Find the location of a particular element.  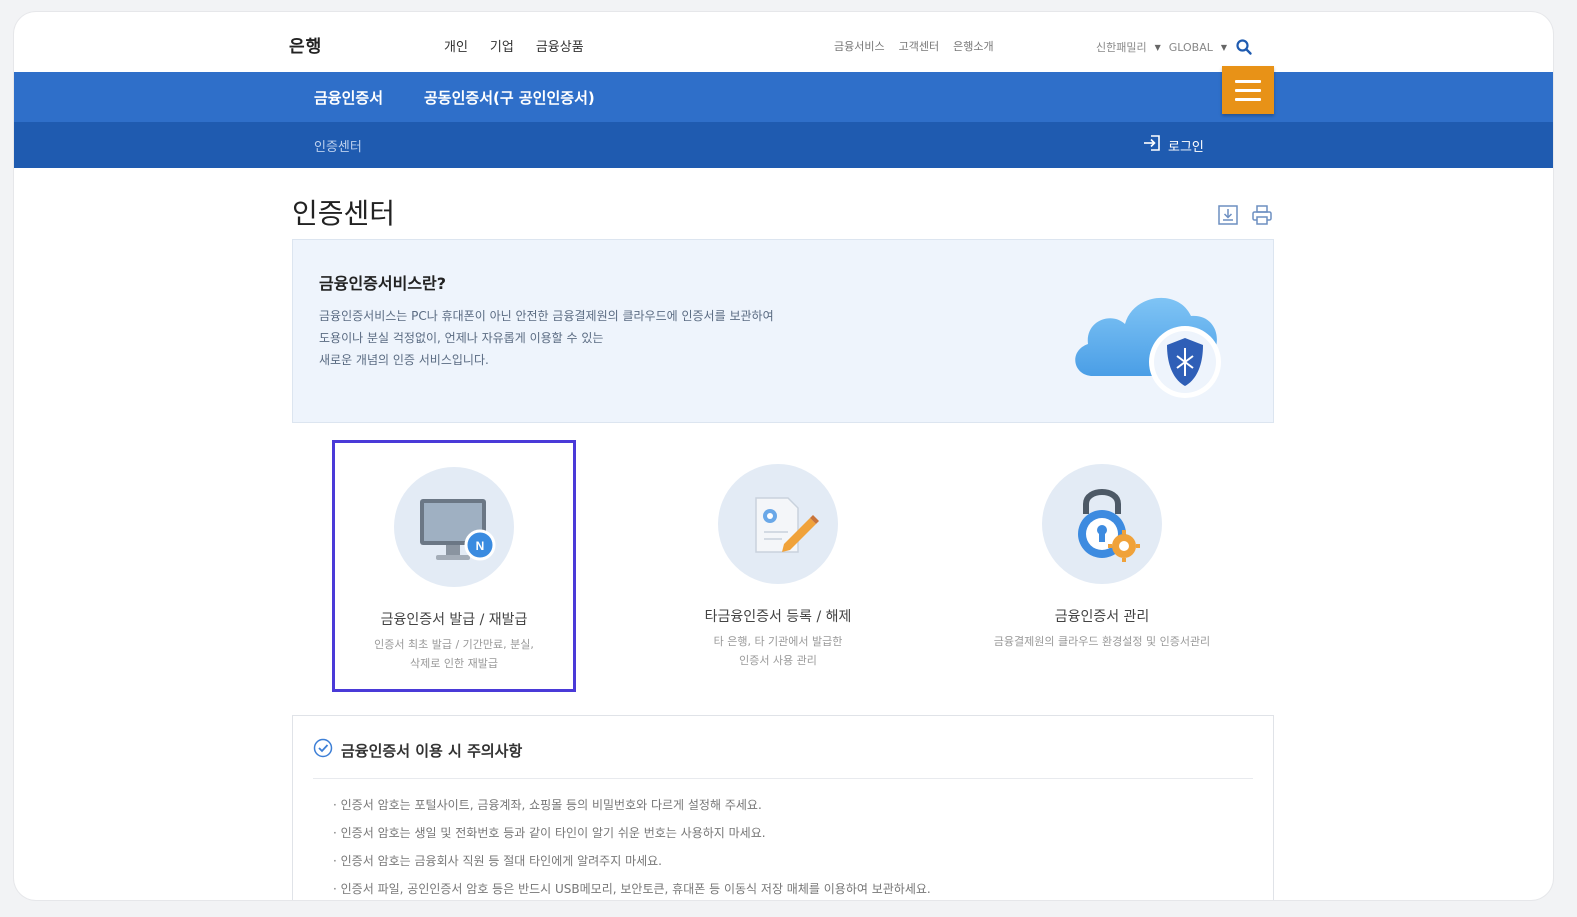

main-nav: 개인 기업 금융상품 is located at coordinates (514, 45).